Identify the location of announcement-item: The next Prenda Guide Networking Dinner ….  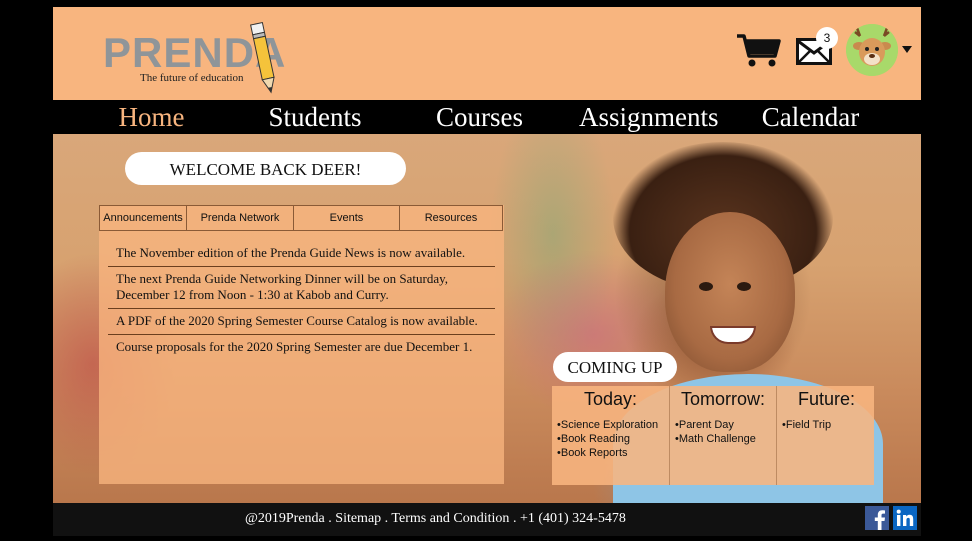
(301, 288).